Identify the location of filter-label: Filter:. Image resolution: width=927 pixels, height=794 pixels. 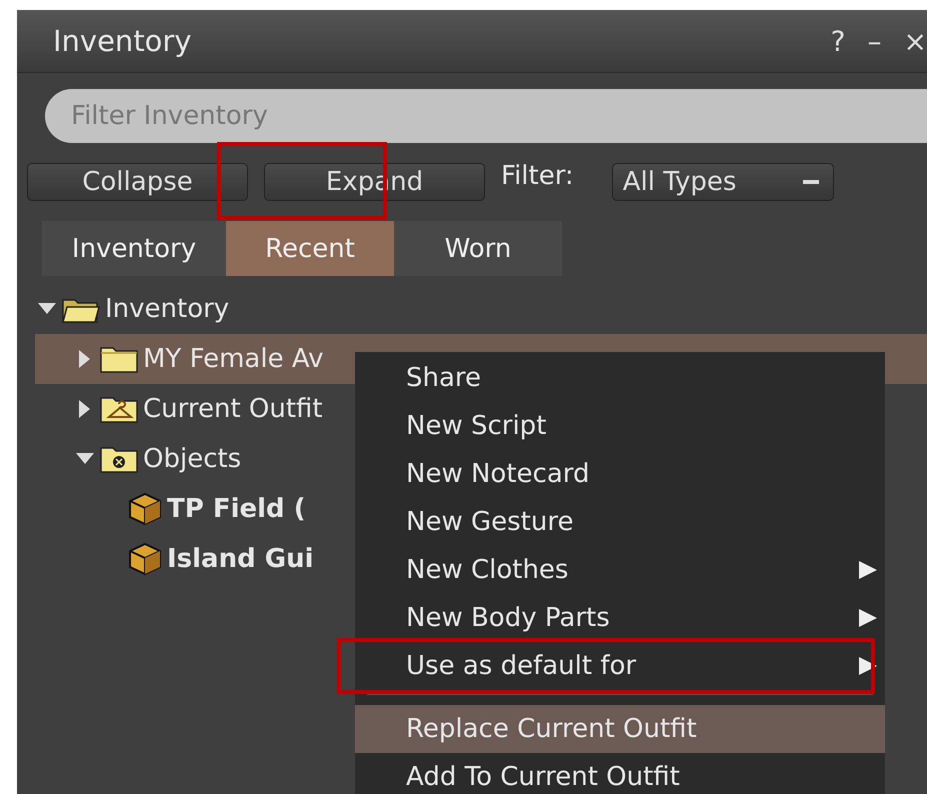
(537, 176).